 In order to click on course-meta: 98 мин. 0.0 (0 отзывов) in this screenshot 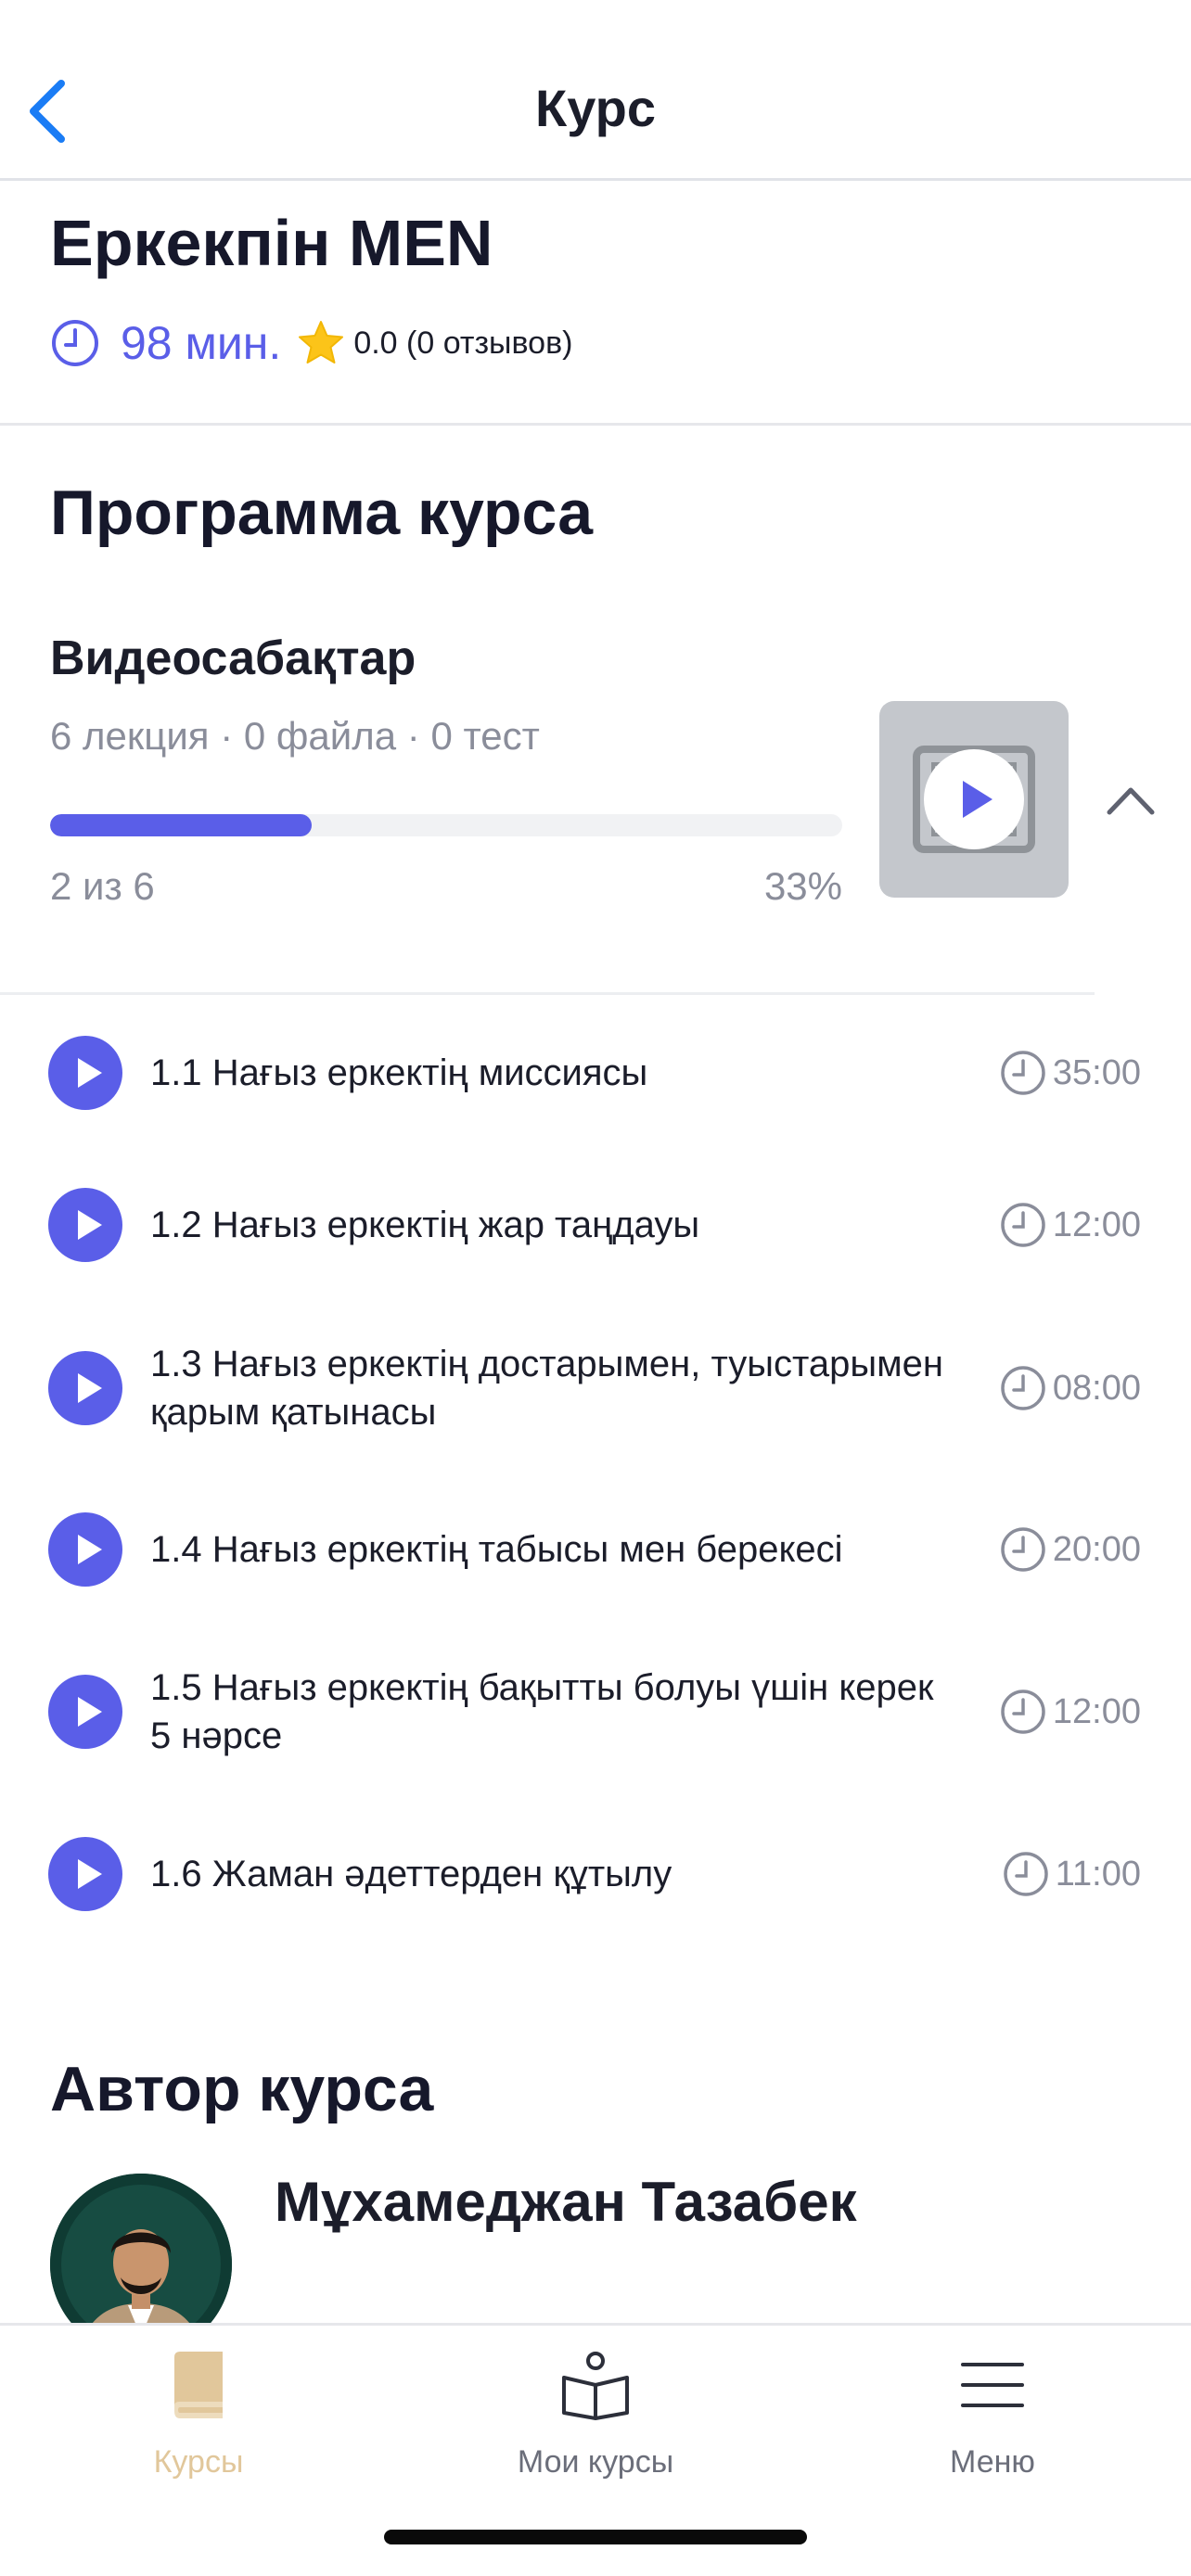, I will do `click(311, 343)`.